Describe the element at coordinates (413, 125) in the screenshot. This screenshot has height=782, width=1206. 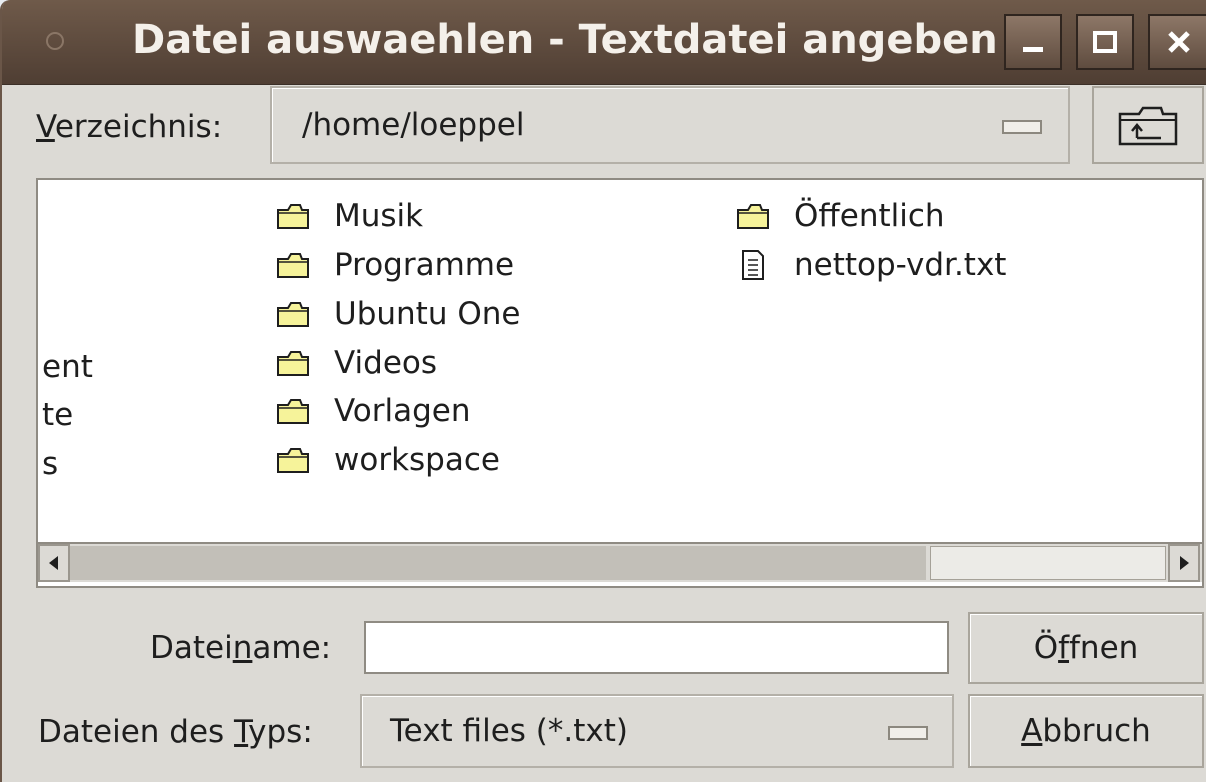
I see `directory-path: /home/loeppel` at that location.